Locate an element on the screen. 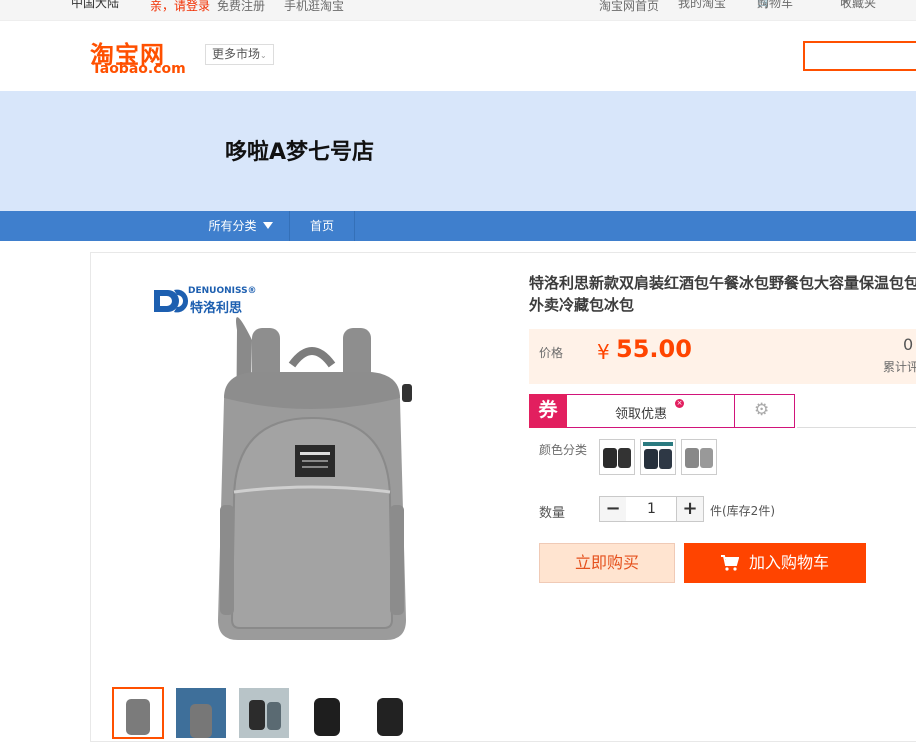 This screenshot has width=916, height=742. price-value: 55.00 is located at coordinates (654, 349).